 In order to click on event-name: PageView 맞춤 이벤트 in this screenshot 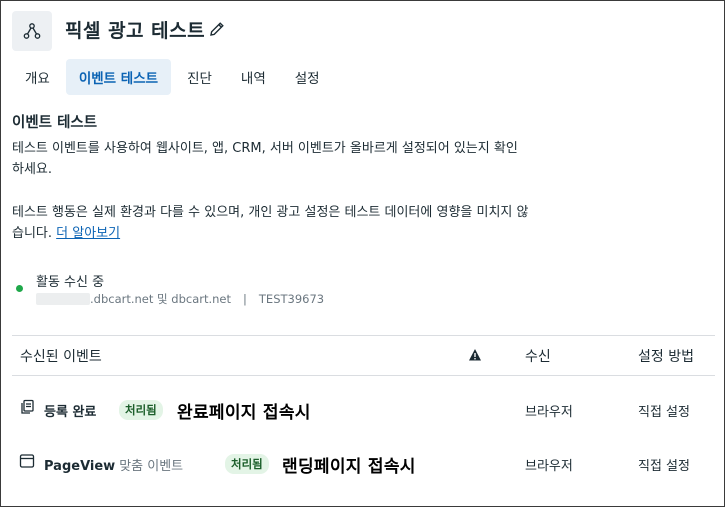, I will do `click(113, 464)`.